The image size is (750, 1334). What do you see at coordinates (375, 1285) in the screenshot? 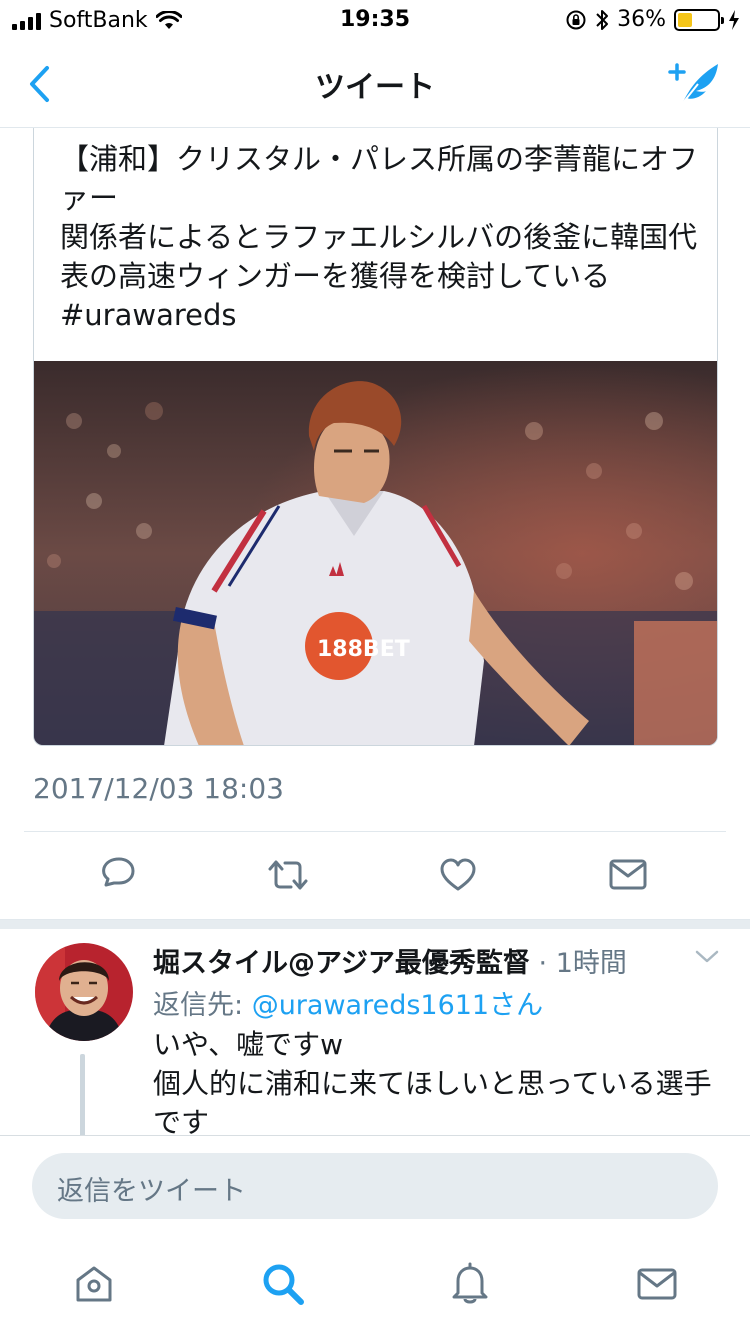
I see `tab-bar` at bounding box center [375, 1285].